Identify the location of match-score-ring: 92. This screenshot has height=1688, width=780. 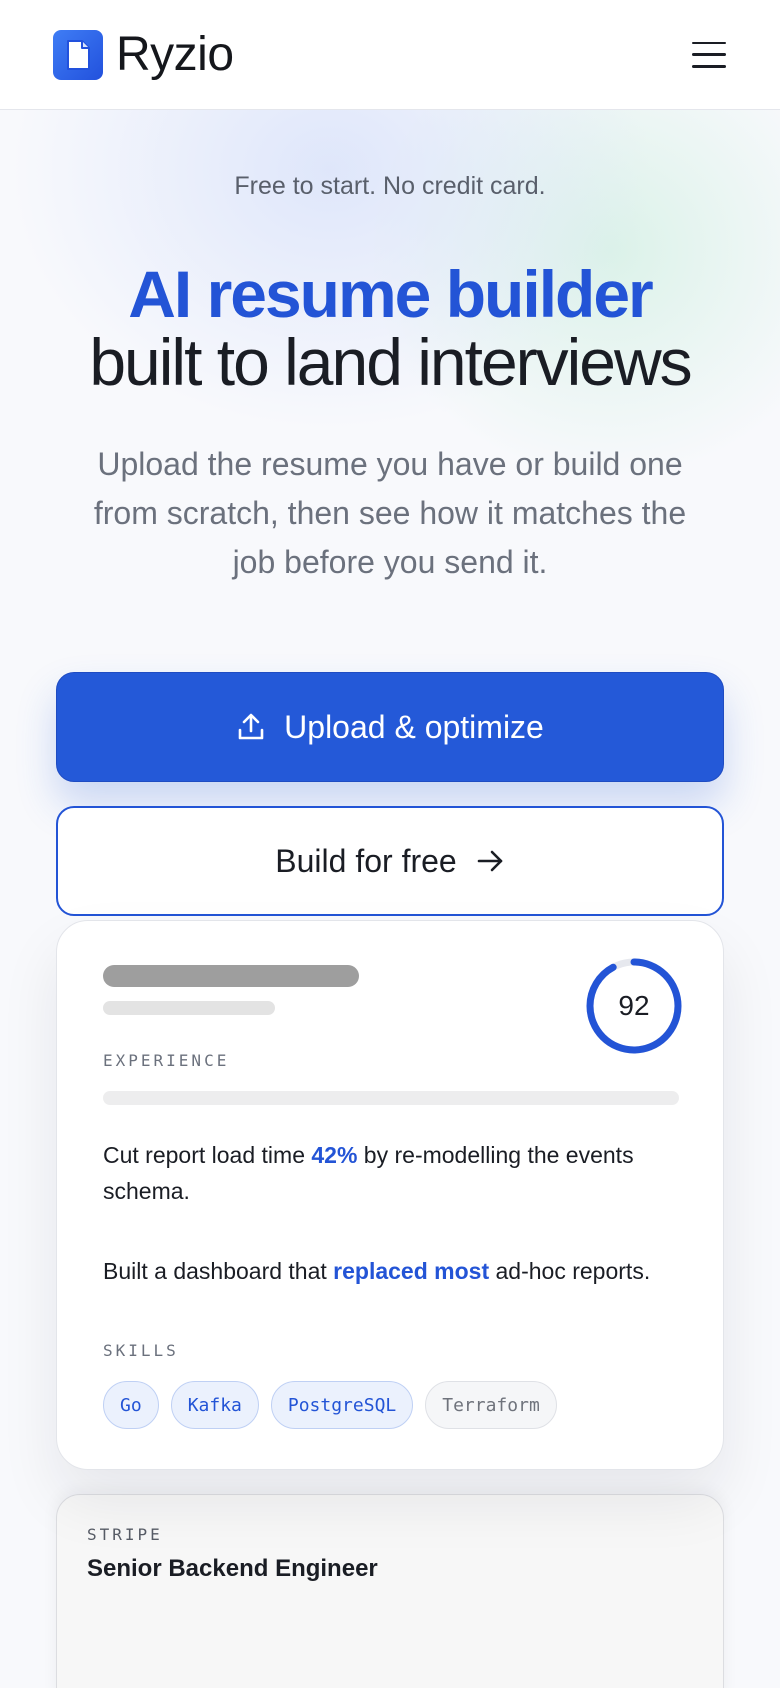
(634, 1006).